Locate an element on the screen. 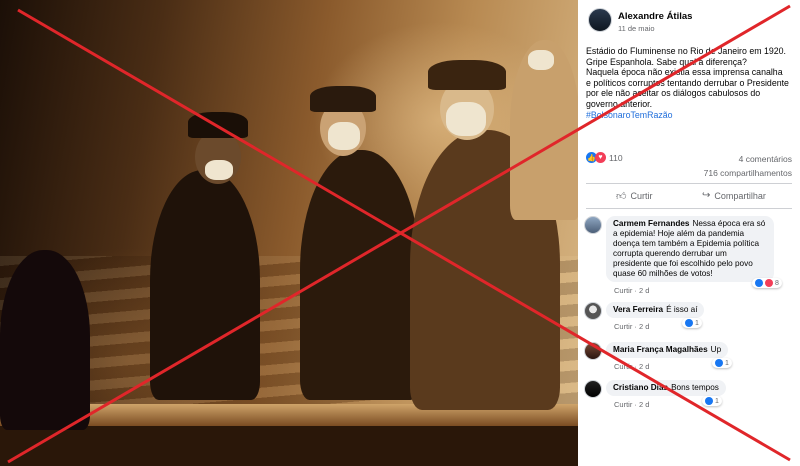  comment: Vera Ferreira É isso aí Curtir · 2 d 1 is located at coordinates (689, 320).